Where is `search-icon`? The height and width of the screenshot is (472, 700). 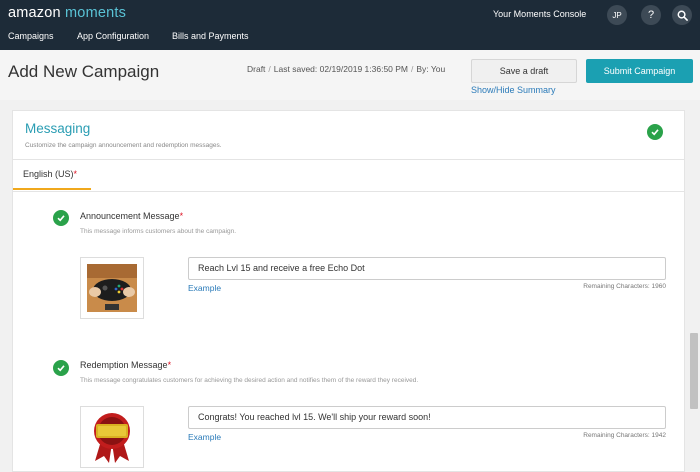 search-icon is located at coordinates (682, 15).